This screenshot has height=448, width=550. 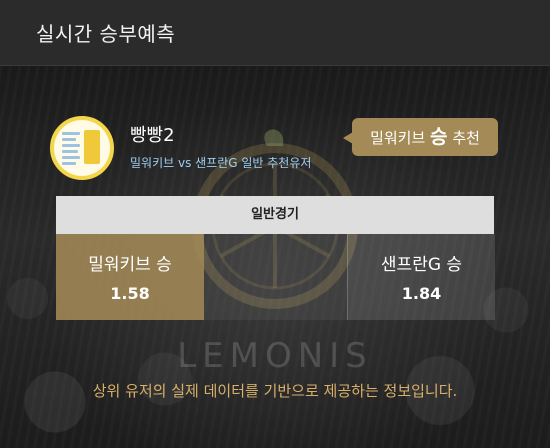 What do you see at coordinates (275, 356) in the screenshot?
I see `watermark-logo: LEMONIS` at bounding box center [275, 356].